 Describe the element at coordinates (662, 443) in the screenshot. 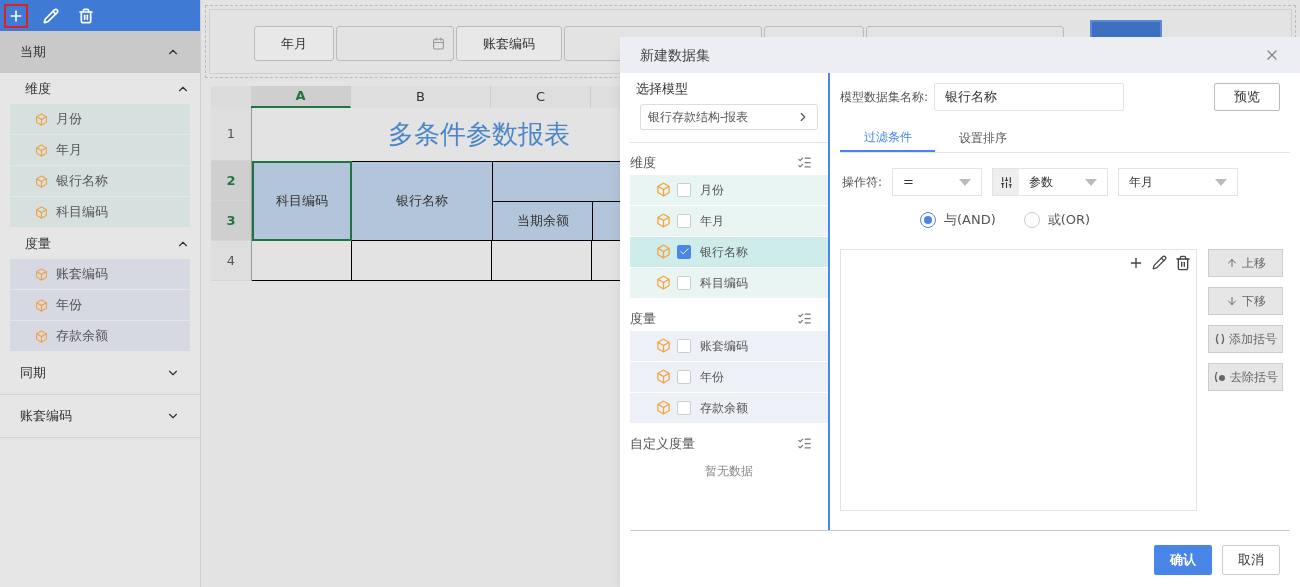

I see `group-title: 自定义度量` at that location.